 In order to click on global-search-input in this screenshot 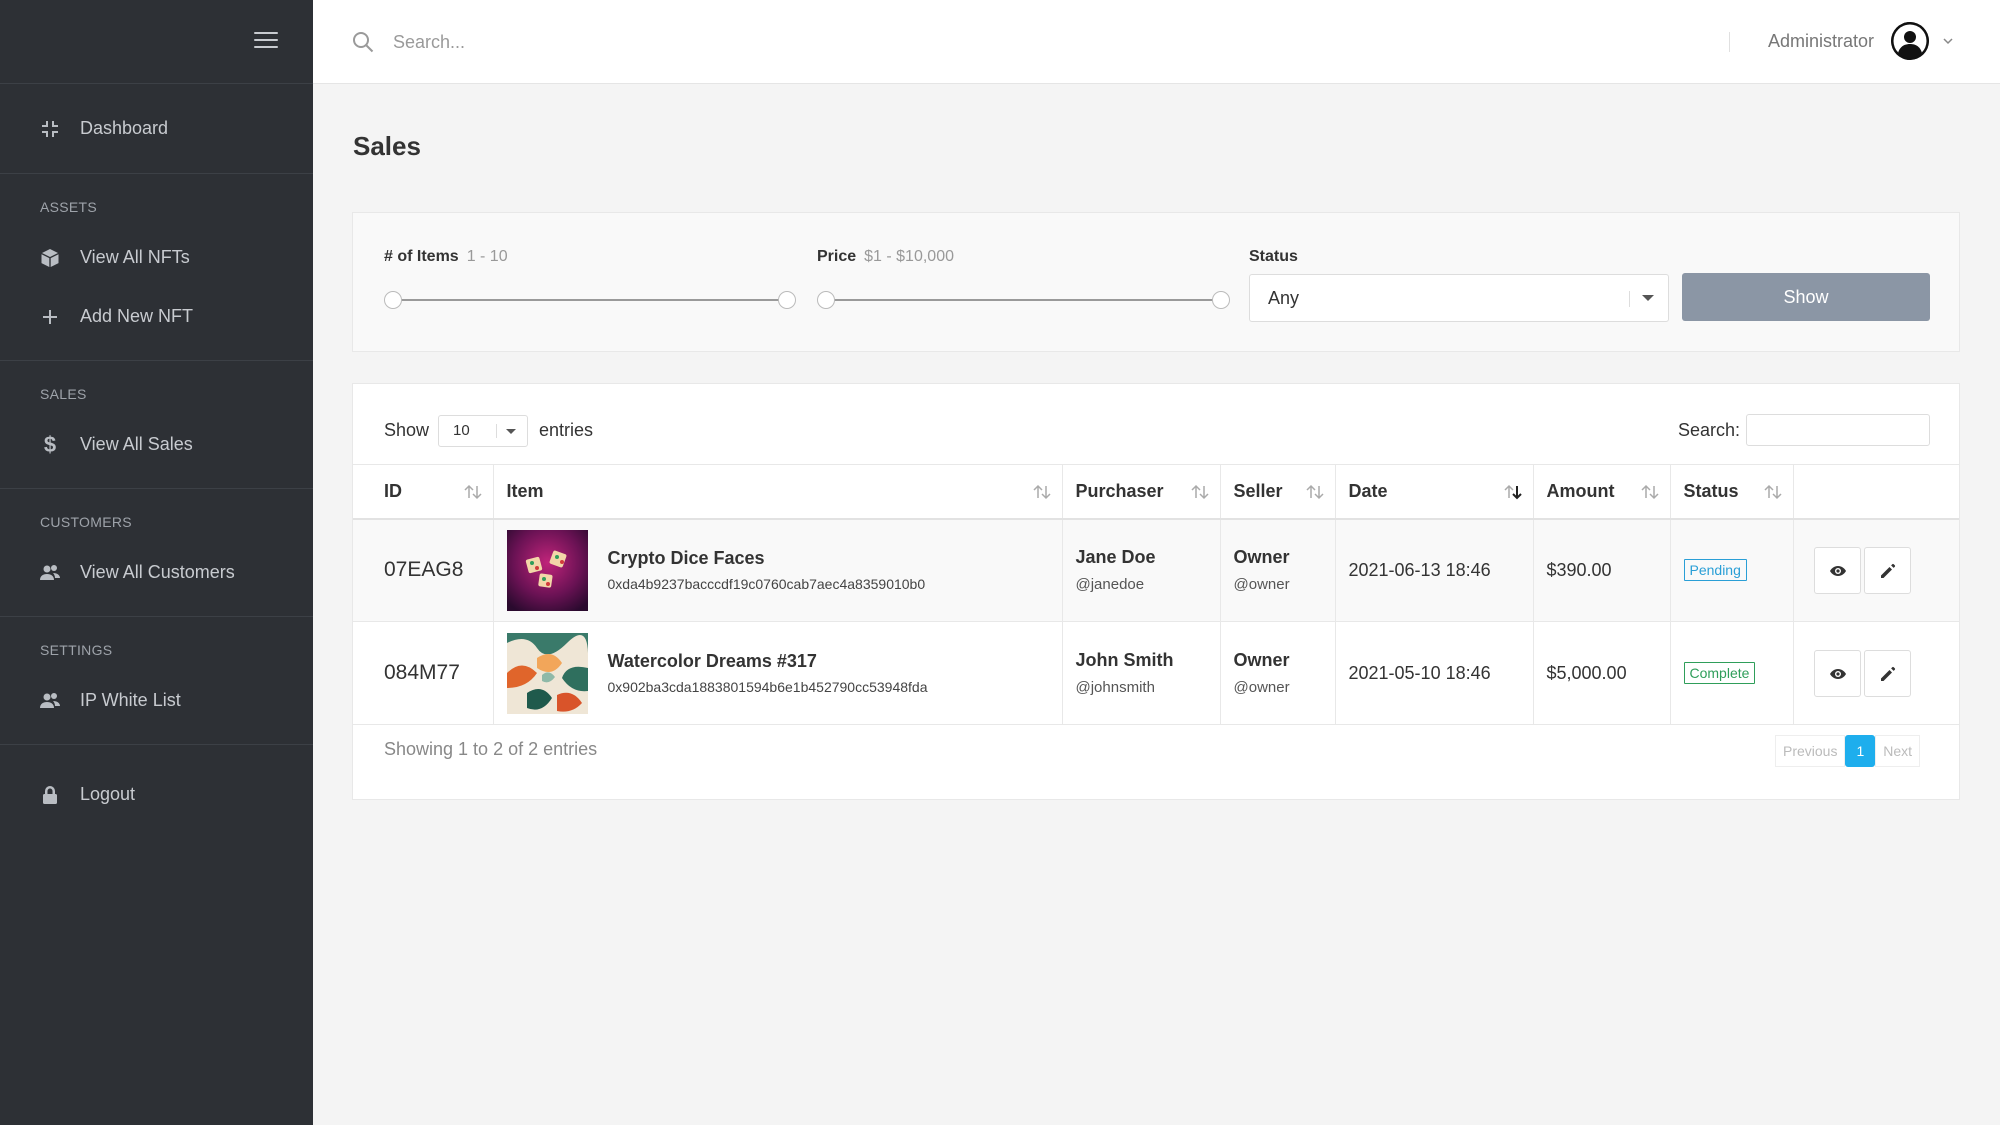, I will do `click(693, 42)`.